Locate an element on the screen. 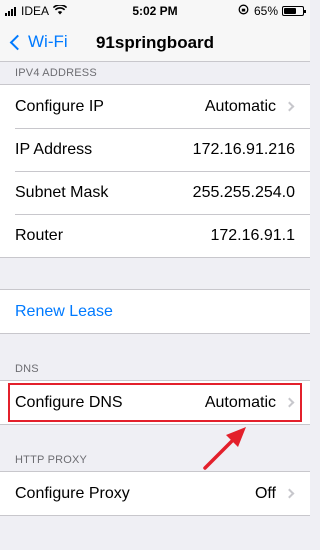  annotation-highlight-box is located at coordinates (155, 402).